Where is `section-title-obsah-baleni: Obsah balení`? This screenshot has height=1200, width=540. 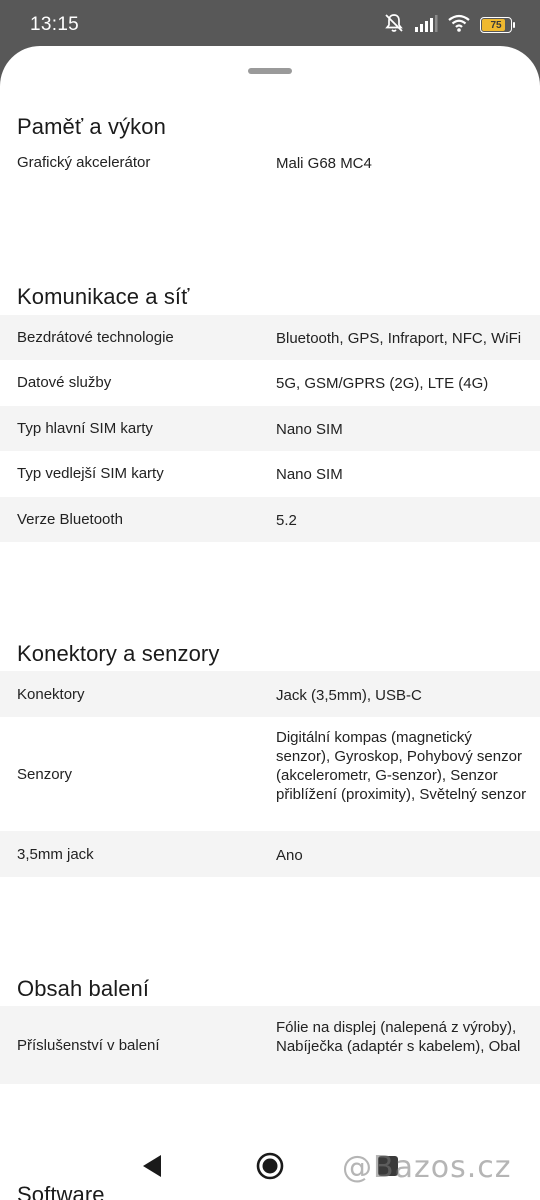
section-title-obsah-baleni: Obsah balení is located at coordinates (83, 988).